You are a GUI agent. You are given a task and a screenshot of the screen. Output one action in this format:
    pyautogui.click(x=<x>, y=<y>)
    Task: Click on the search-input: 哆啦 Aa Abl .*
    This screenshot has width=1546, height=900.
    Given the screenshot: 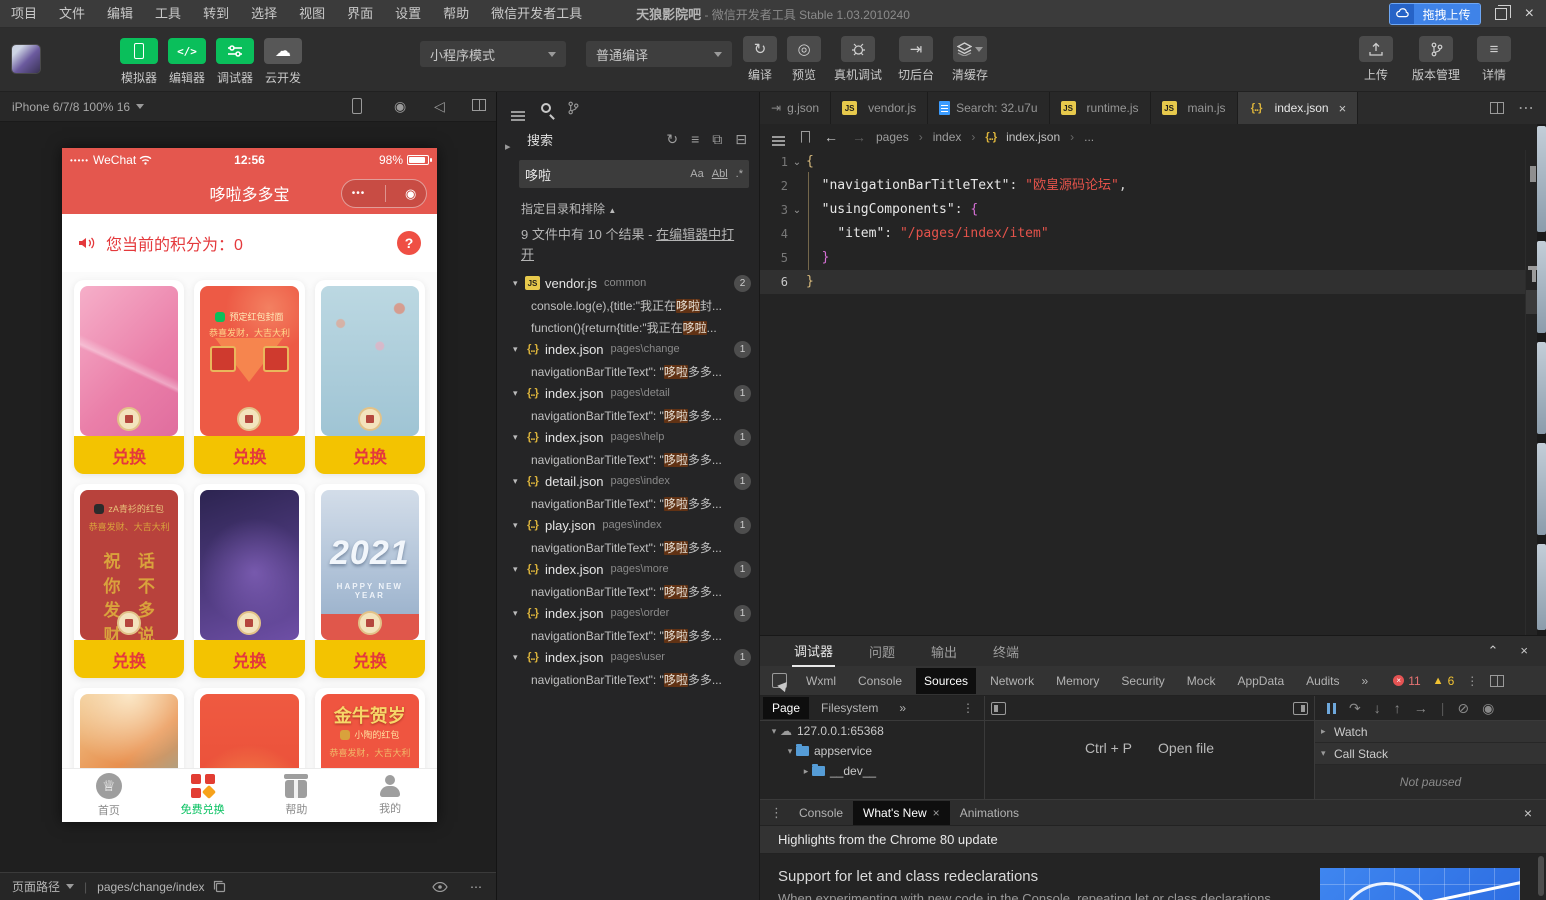 What is the action you would take?
    pyautogui.click(x=634, y=174)
    